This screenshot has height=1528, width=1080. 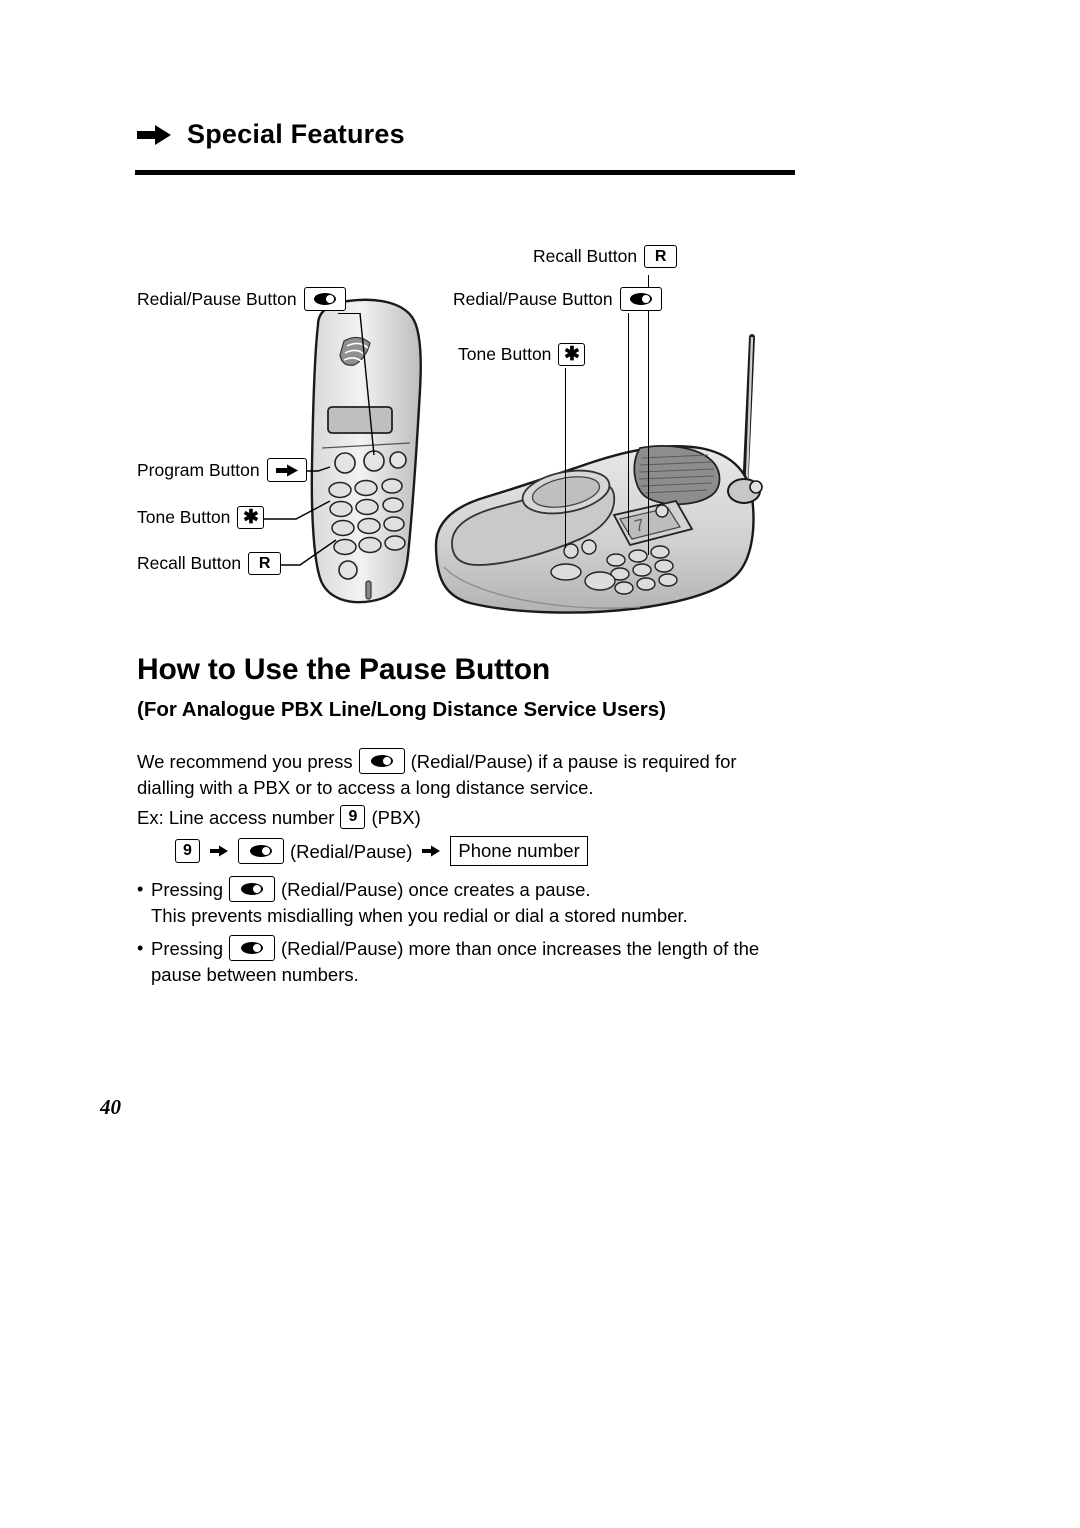 What do you see at coordinates (396, 817) in the screenshot?
I see `example-suffix: (PBX)` at bounding box center [396, 817].